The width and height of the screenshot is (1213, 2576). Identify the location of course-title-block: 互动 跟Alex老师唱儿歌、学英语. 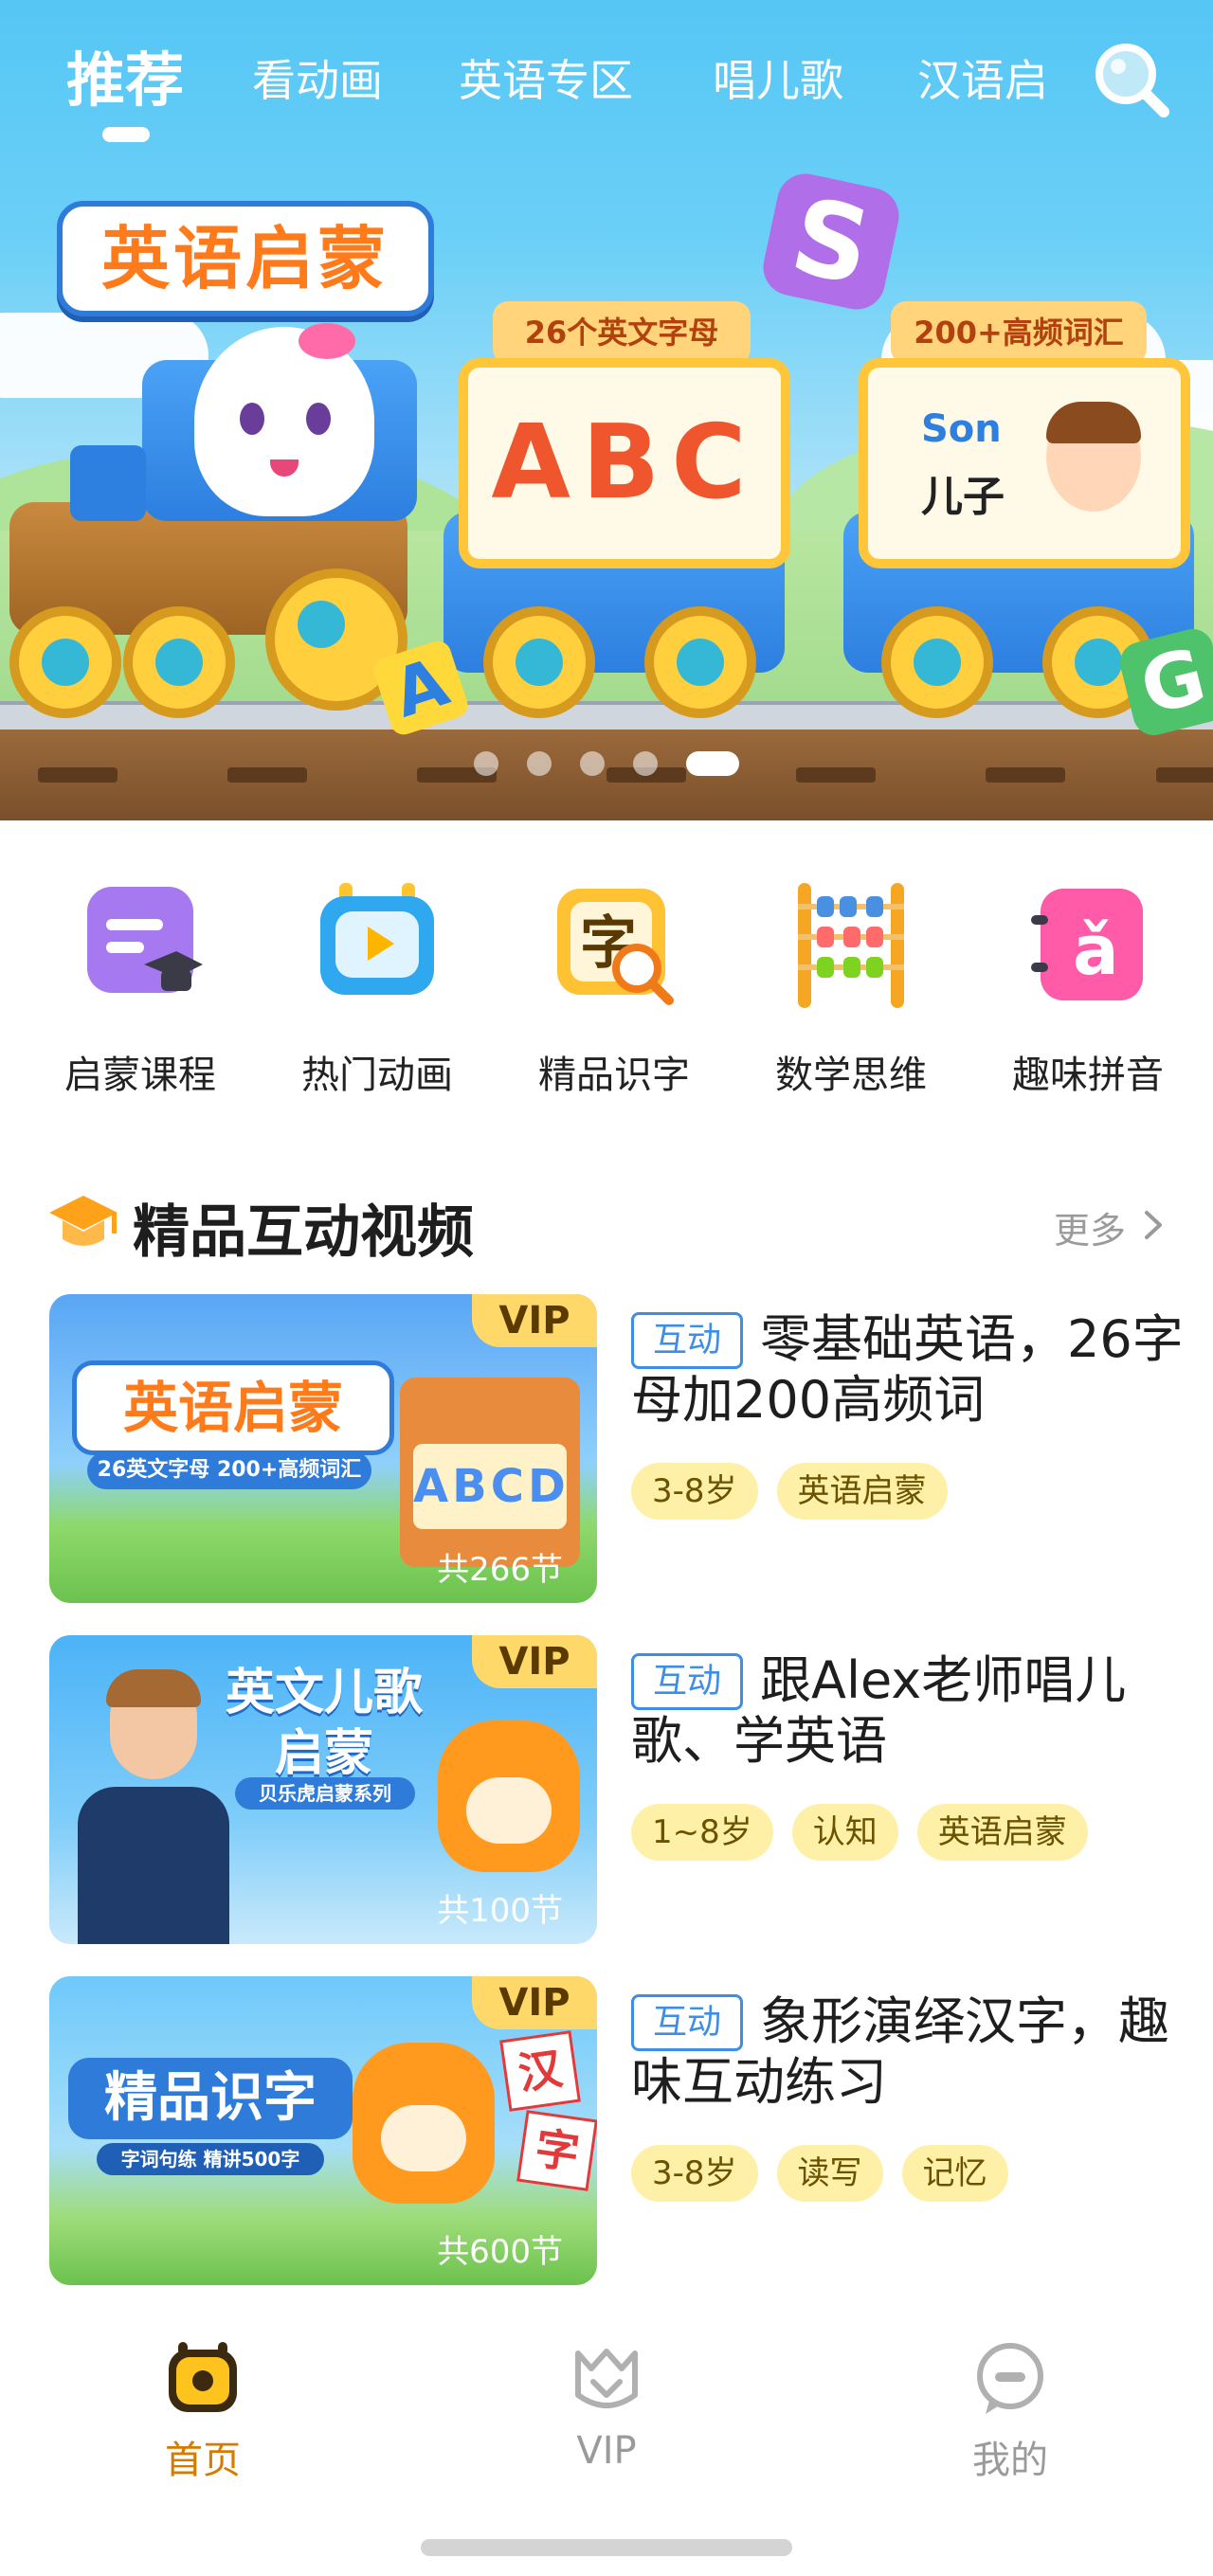
(915, 1711).